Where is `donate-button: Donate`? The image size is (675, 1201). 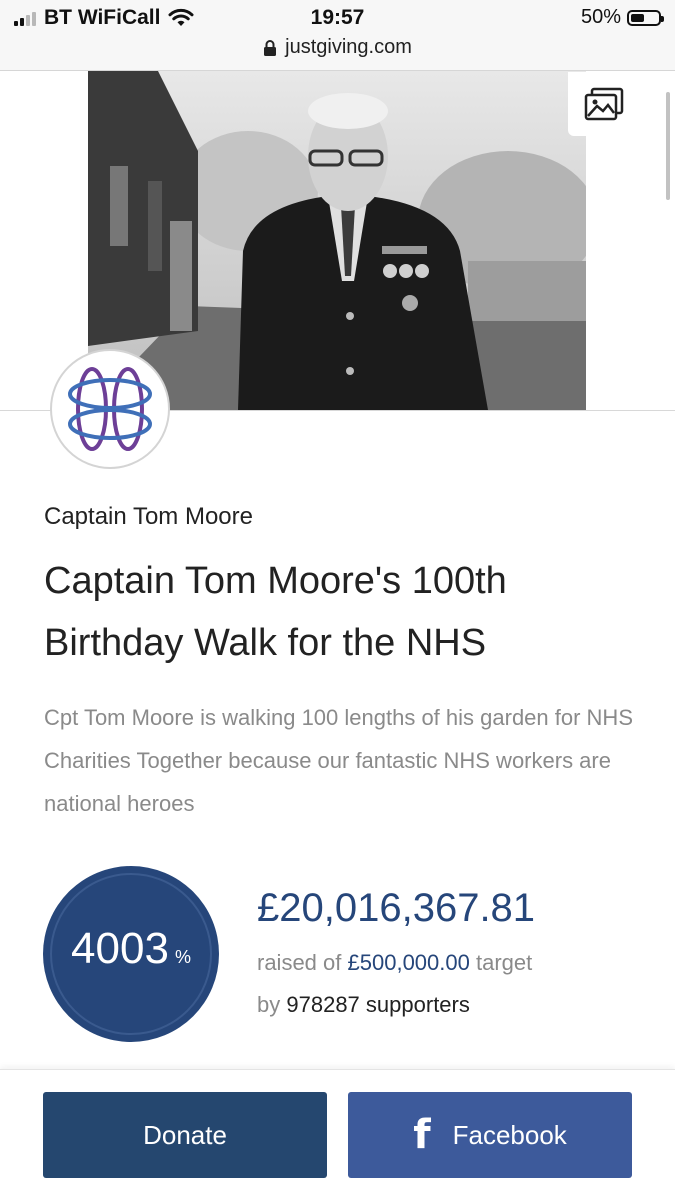
donate-button: Donate is located at coordinates (185, 1135).